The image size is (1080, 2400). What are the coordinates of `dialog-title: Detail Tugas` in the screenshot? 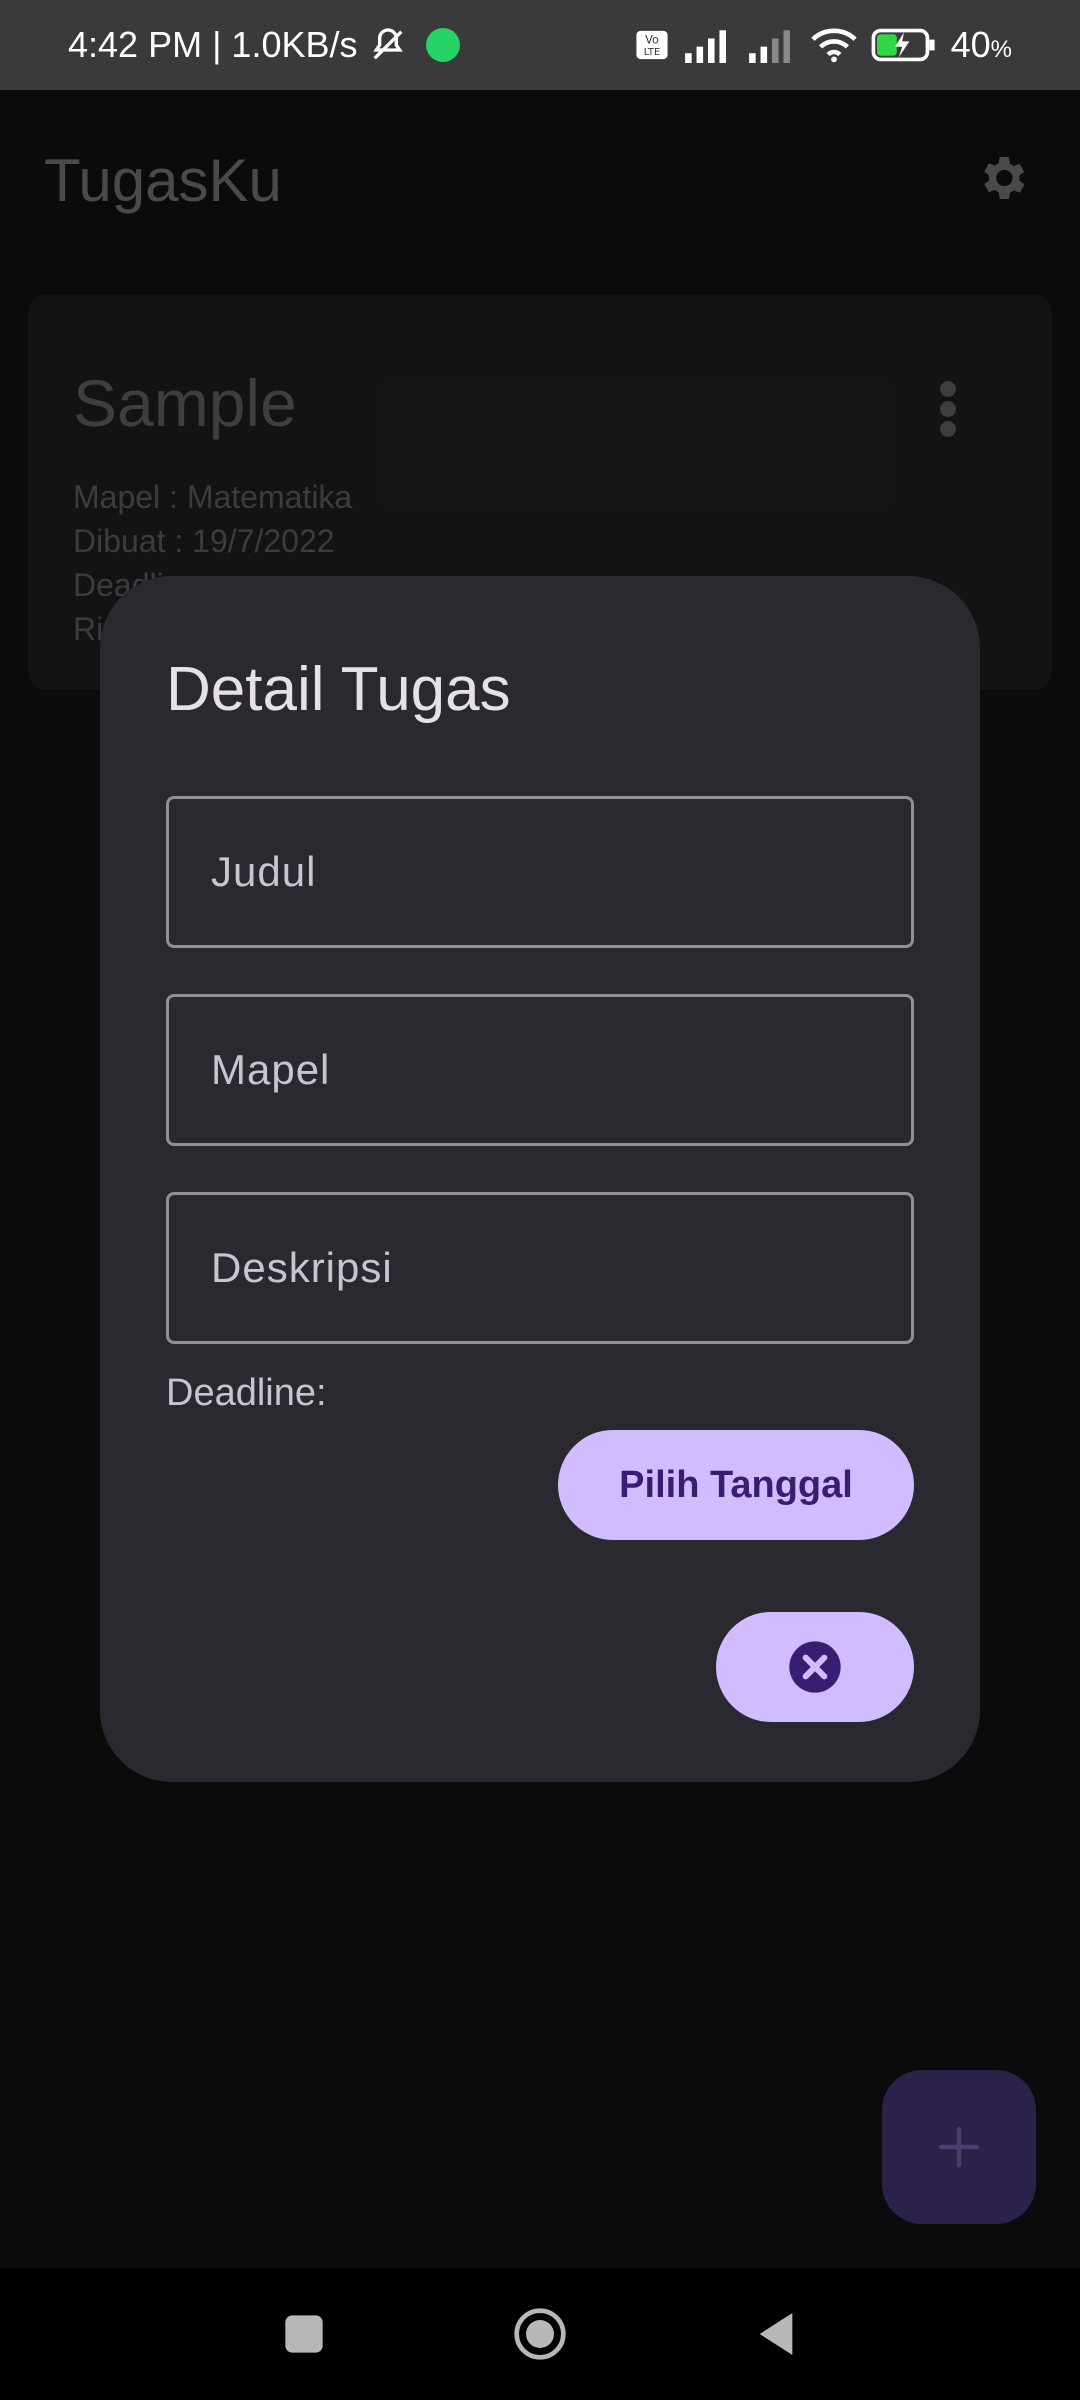 It's located at (338, 689).